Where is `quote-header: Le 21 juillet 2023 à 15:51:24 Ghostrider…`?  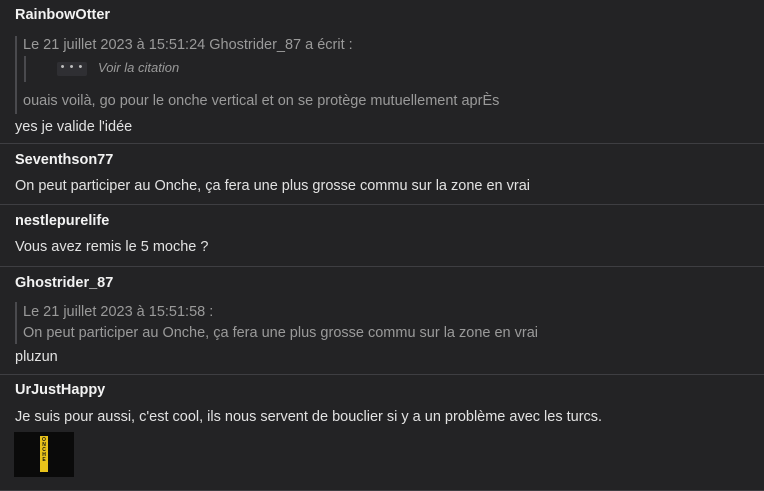 quote-header: Le 21 juillet 2023 à 15:51:24 Ghostrider… is located at coordinates (188, 45).